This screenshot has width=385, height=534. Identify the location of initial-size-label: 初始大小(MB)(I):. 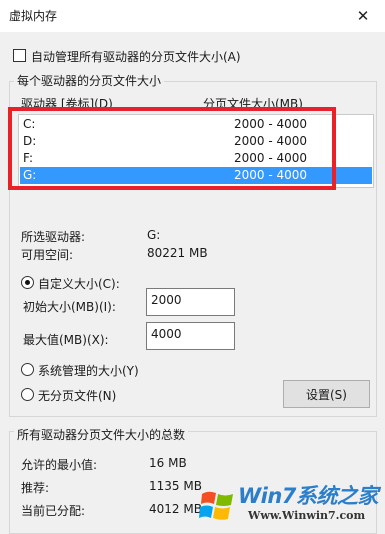
(69, 307).